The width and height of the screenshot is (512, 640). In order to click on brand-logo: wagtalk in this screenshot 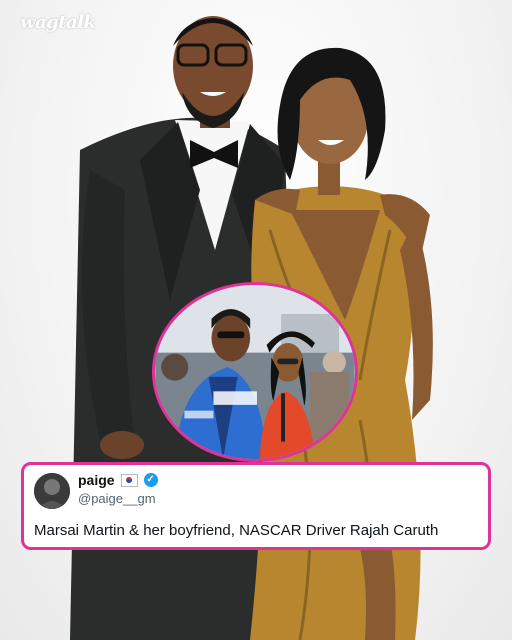, I will do `click(58, 22)`.